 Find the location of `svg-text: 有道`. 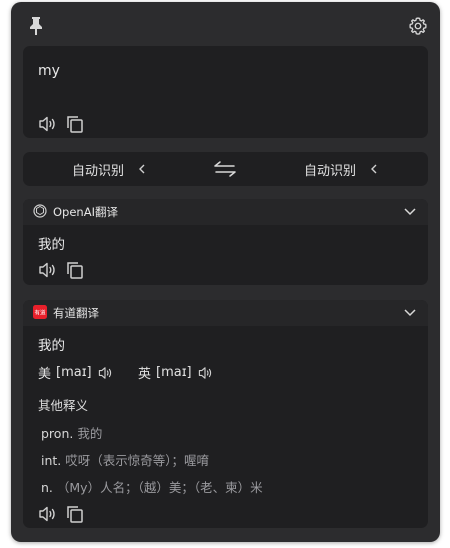

svg-text: 有道 is located at coordinates (40, 313).